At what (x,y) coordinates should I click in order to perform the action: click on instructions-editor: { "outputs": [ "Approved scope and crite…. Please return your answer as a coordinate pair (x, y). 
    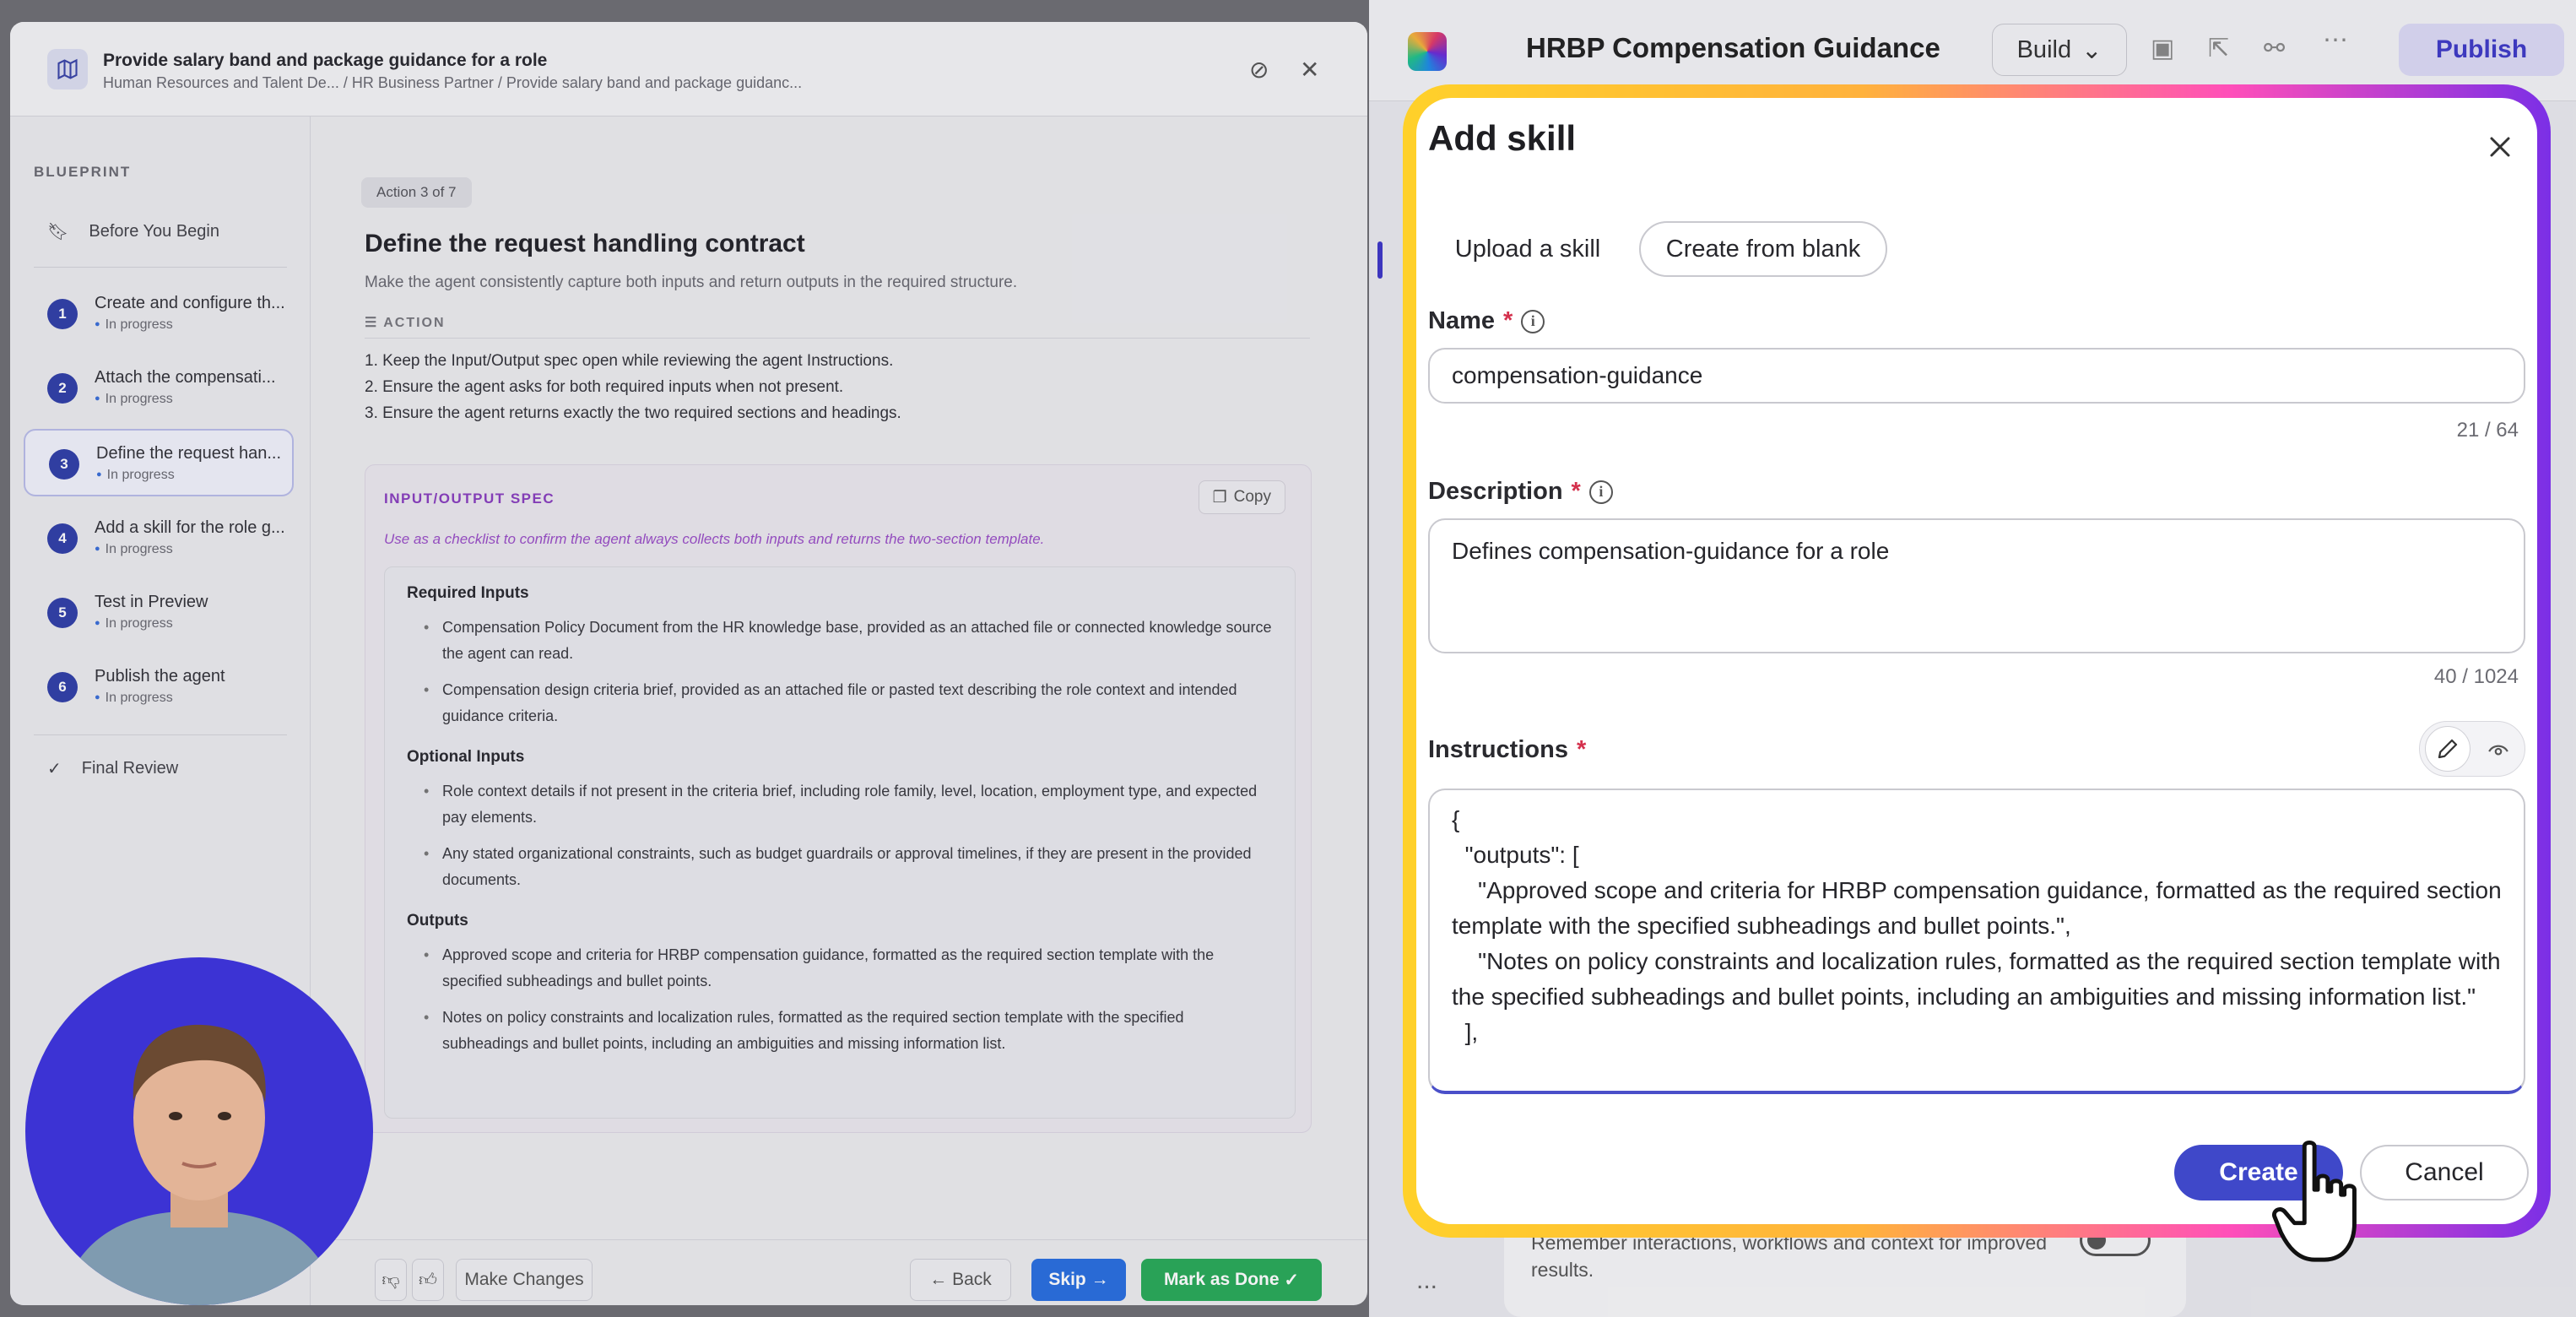
    Looking at the image, I should click on (1976, 941).